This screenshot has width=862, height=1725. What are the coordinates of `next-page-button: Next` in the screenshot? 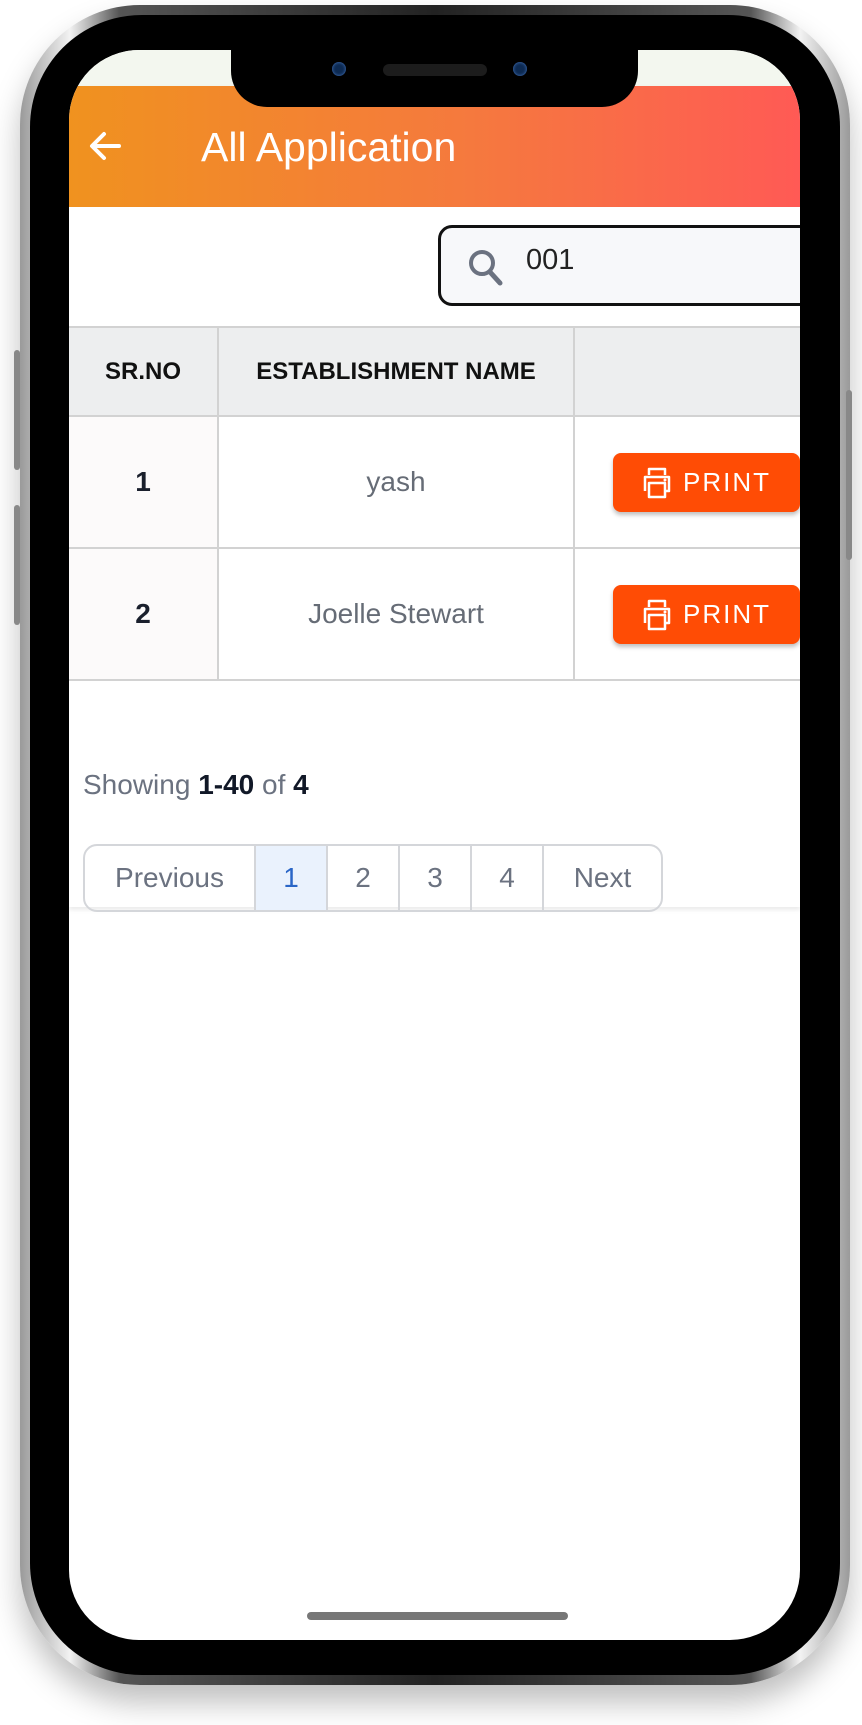 It's located at (602, 878).